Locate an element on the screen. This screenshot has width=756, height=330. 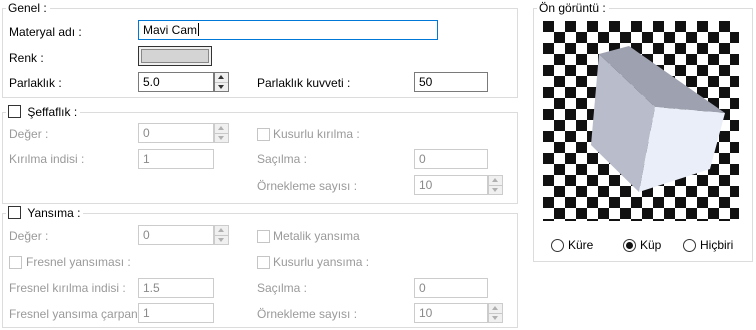
general-legend: Genel : is located at coordinates (28, 8).